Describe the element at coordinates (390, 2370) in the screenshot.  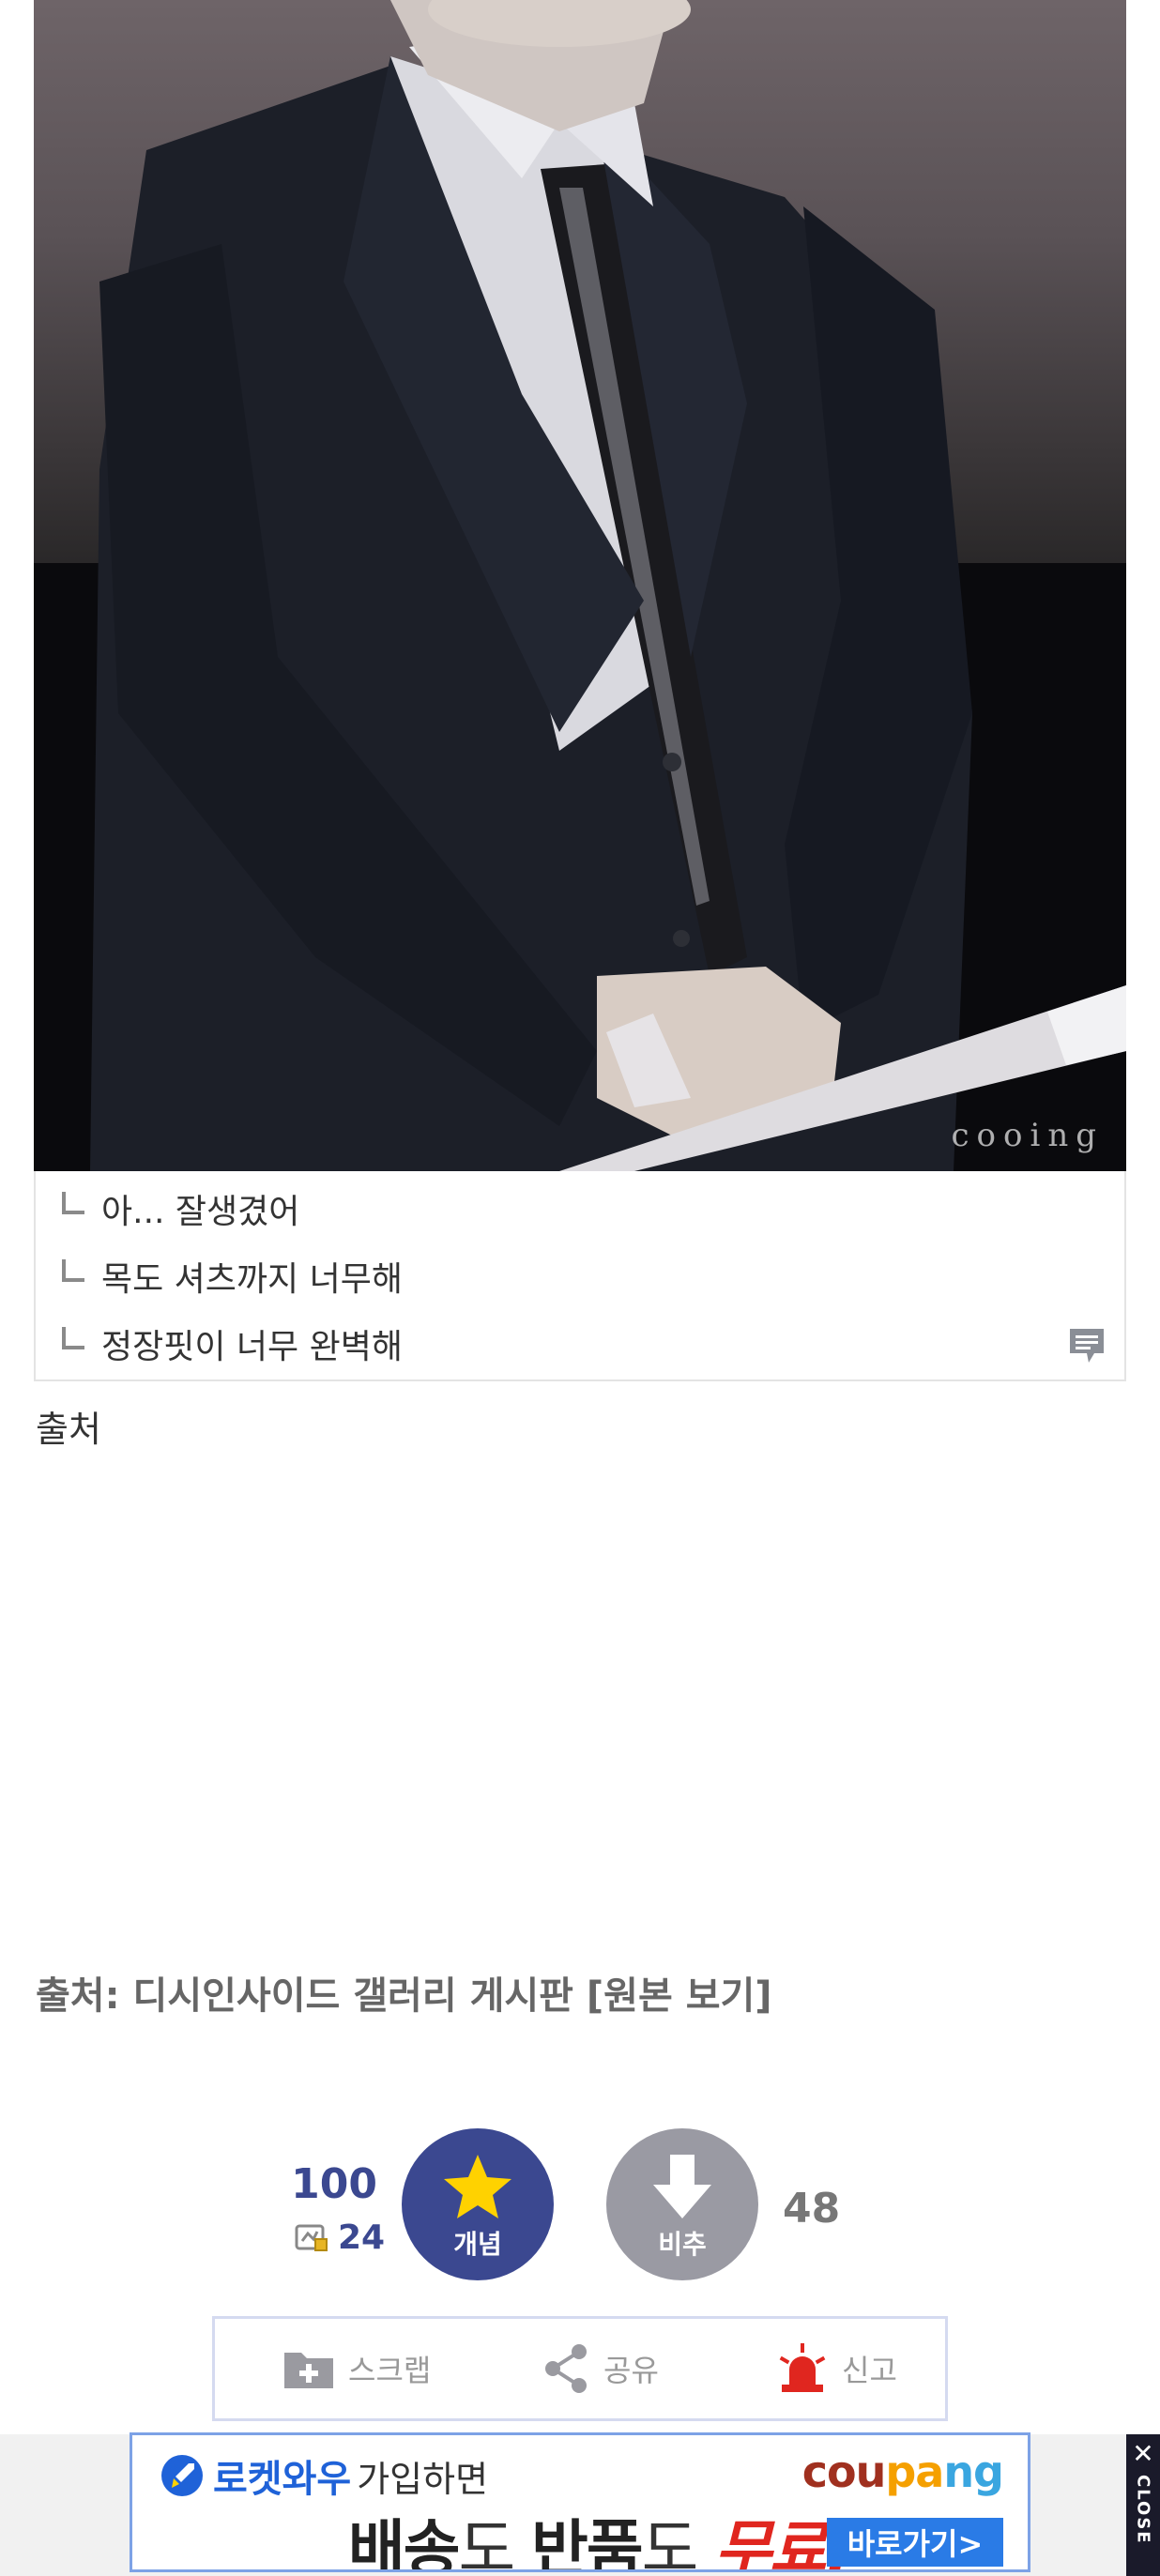
I see `scrap-label: 스크랩` at that location.